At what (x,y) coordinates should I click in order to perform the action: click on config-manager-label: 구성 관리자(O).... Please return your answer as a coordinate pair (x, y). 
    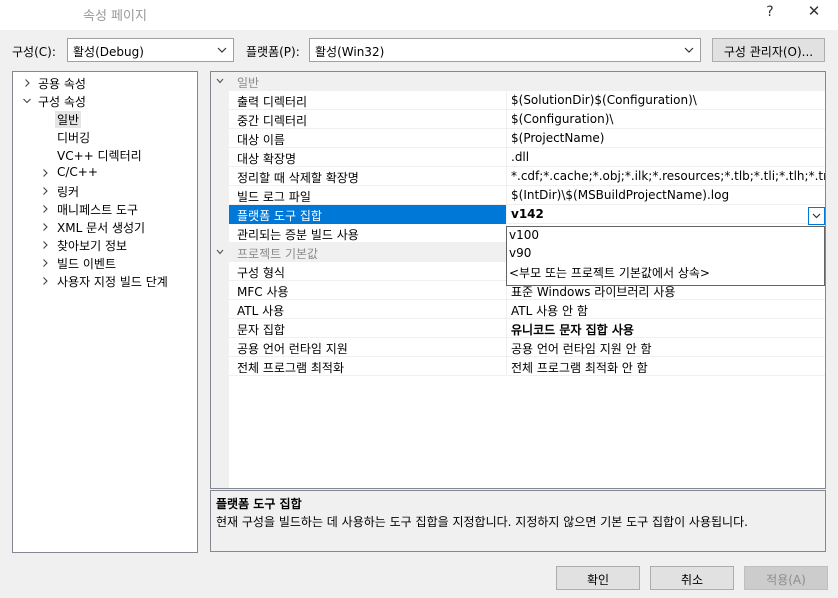
    Looking at the image, I should click on (768, 52).